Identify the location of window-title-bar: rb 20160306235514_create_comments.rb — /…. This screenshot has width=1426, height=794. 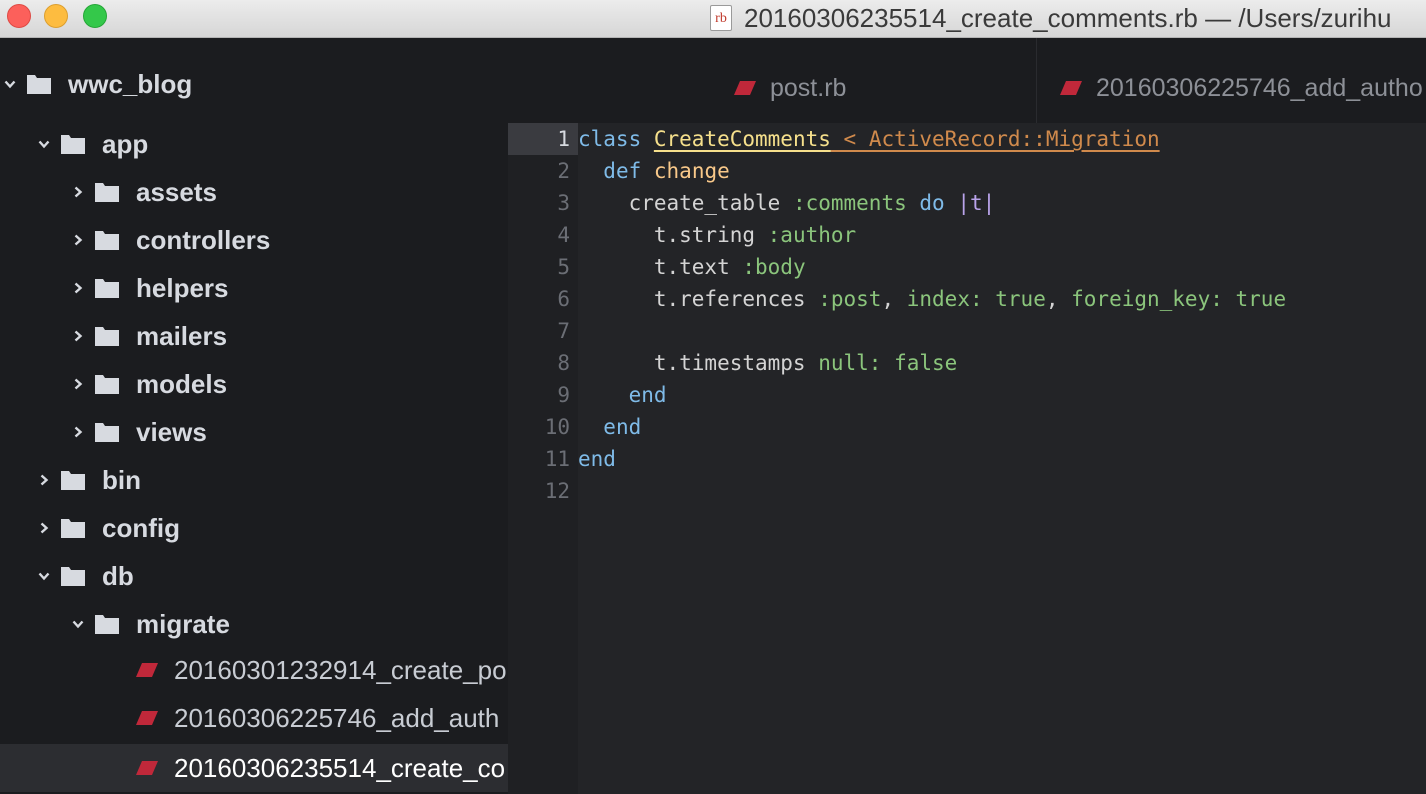
(713, 19).